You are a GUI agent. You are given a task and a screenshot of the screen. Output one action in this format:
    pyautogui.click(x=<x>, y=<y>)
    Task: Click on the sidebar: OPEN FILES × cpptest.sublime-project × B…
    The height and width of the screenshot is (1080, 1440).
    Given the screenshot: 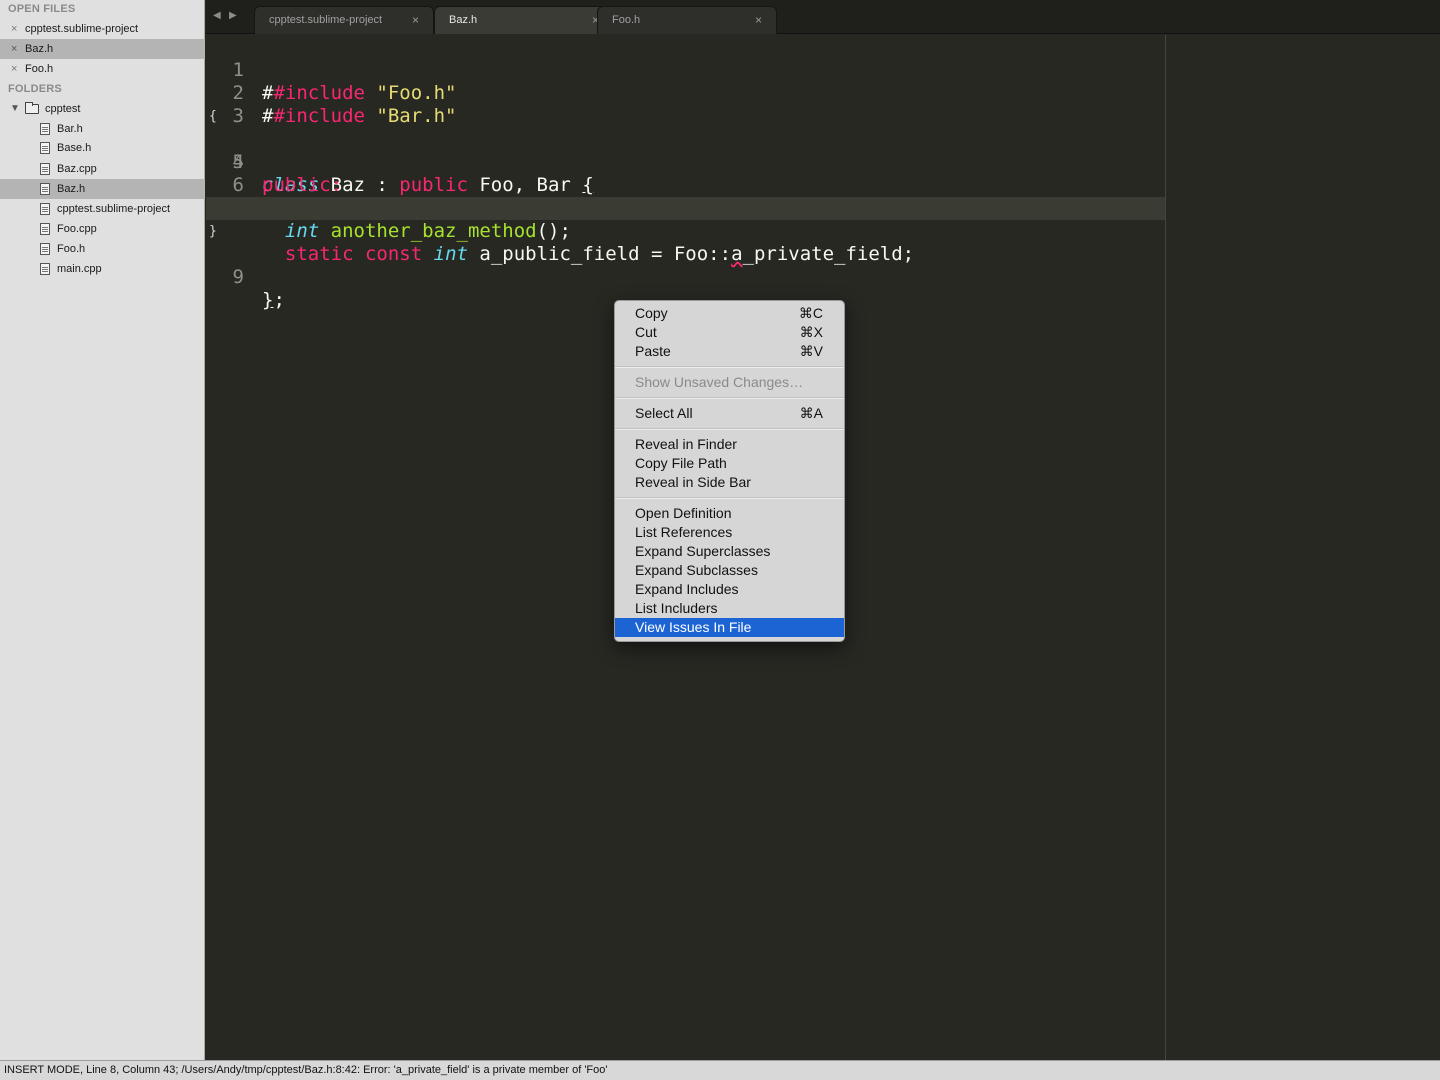 What is the action you would take?
    pyautogui.click(x=102, y=530)
    